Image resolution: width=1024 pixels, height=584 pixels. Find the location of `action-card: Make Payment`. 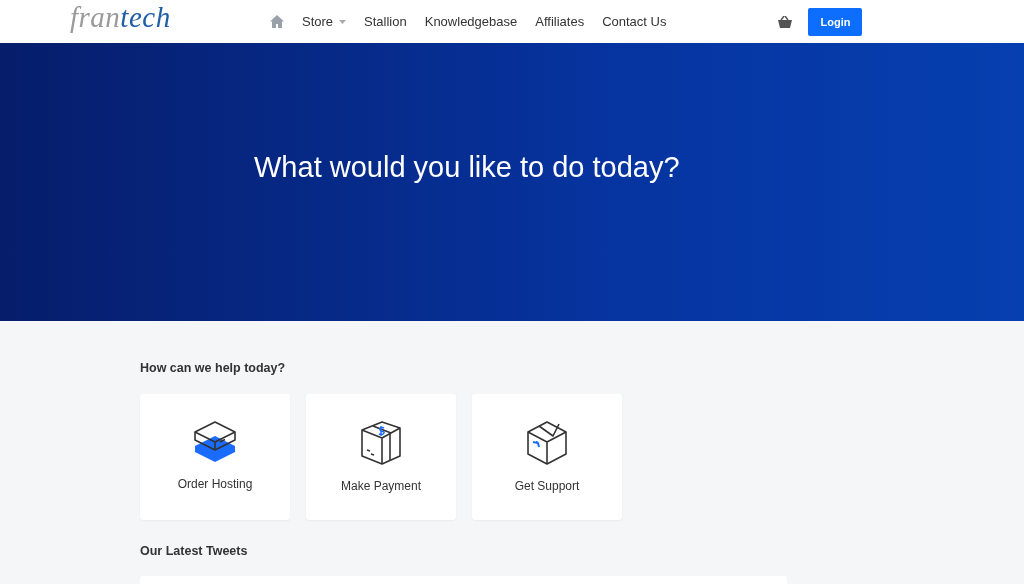

action-card: Make Payment is located at coordinates (381, 457).